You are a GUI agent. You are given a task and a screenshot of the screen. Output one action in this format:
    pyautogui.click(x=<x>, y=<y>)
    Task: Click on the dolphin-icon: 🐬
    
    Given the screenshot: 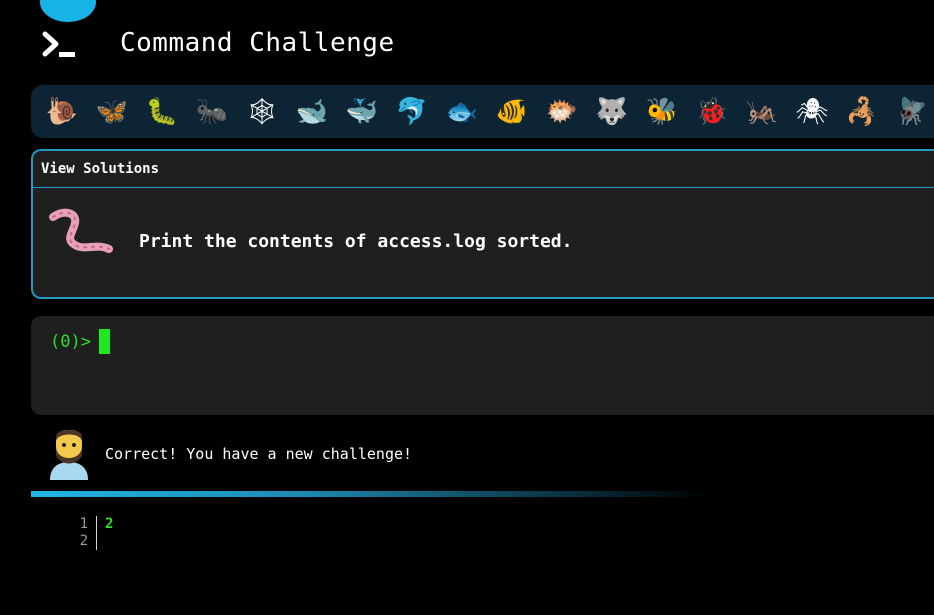 What is the action you would take?
    pyautogui.click(x=412, y=112)
    